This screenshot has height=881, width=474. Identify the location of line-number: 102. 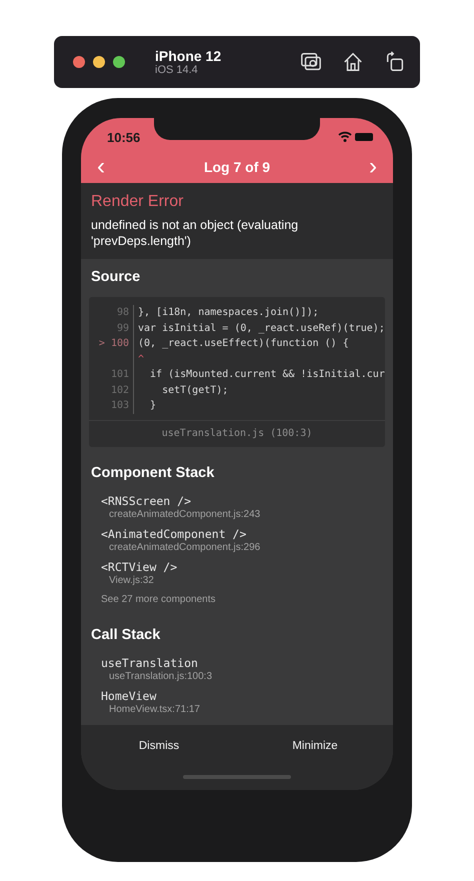
(119, 391).